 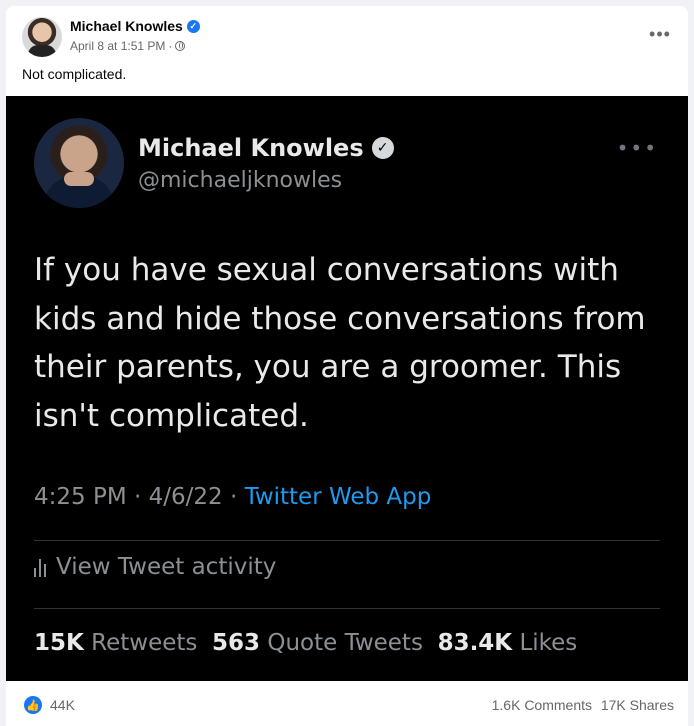 I want to click on reaction-count: 44K, so click(x=62, y=705).